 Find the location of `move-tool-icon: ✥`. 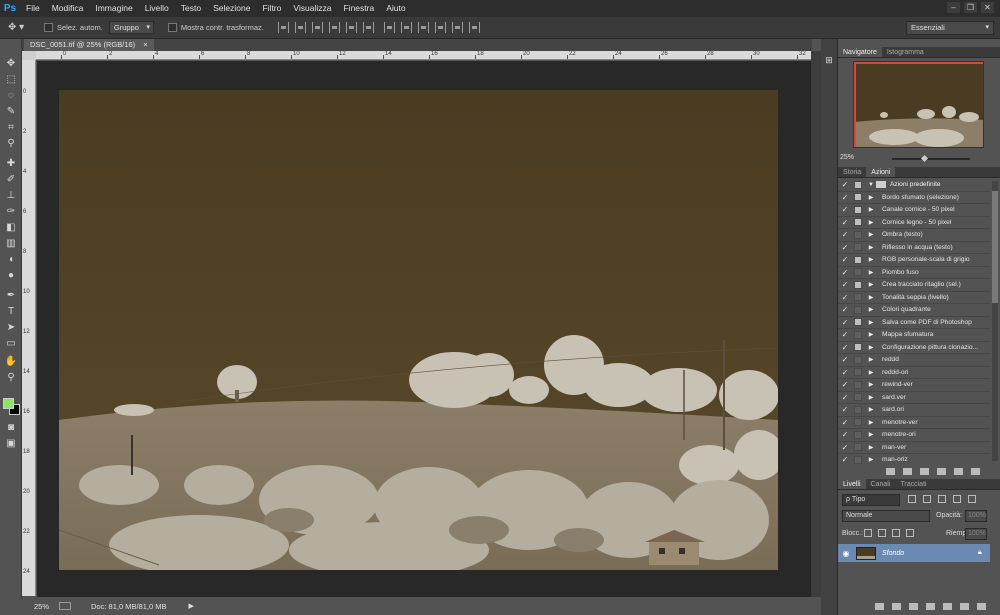

move-tool-icon: ✥ is located at coordinates (11, 64).